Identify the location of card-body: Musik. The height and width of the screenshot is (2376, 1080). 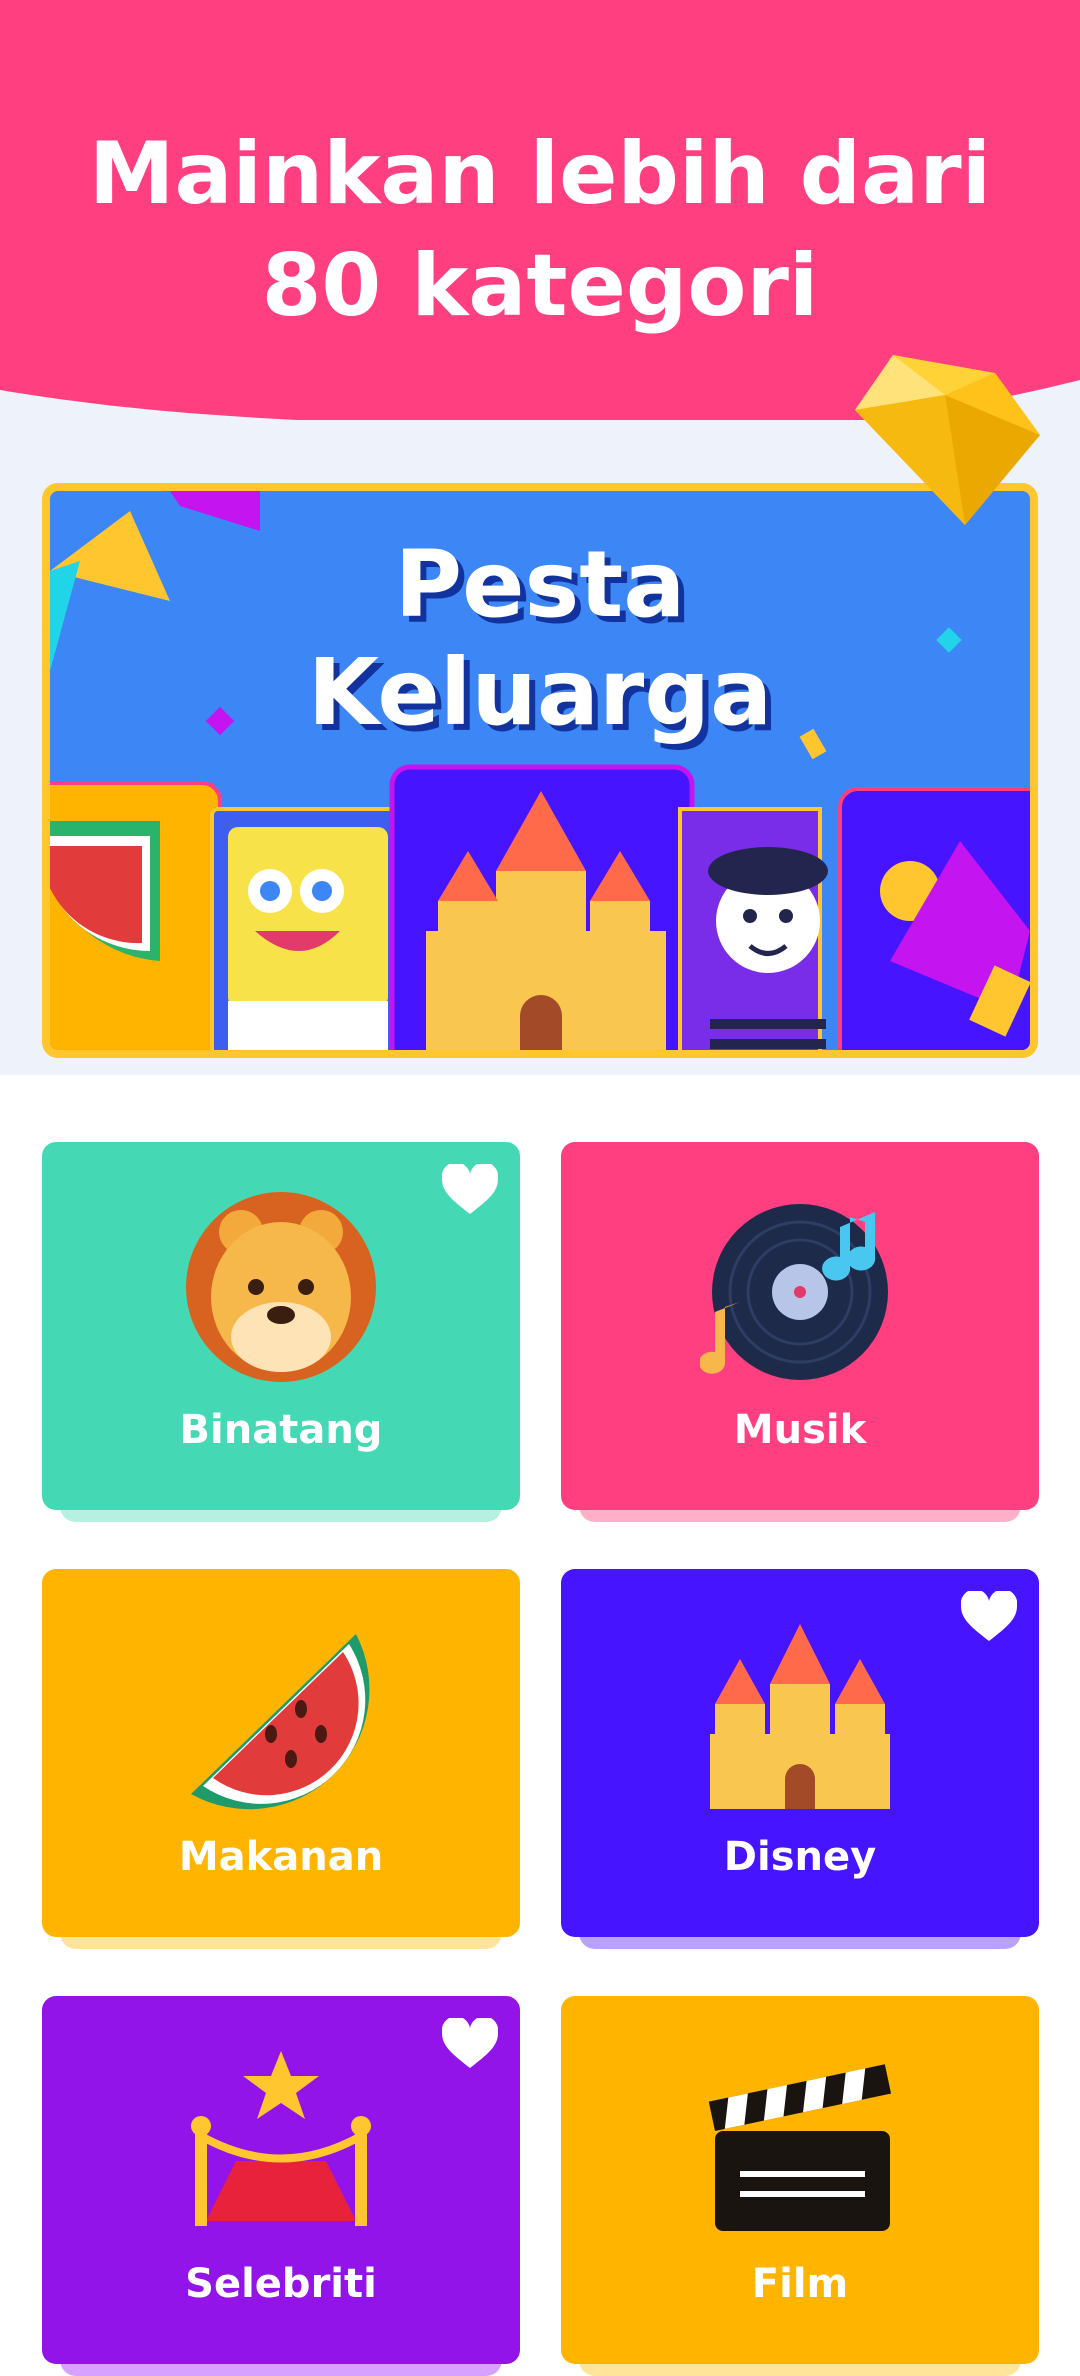
(800, 1326).